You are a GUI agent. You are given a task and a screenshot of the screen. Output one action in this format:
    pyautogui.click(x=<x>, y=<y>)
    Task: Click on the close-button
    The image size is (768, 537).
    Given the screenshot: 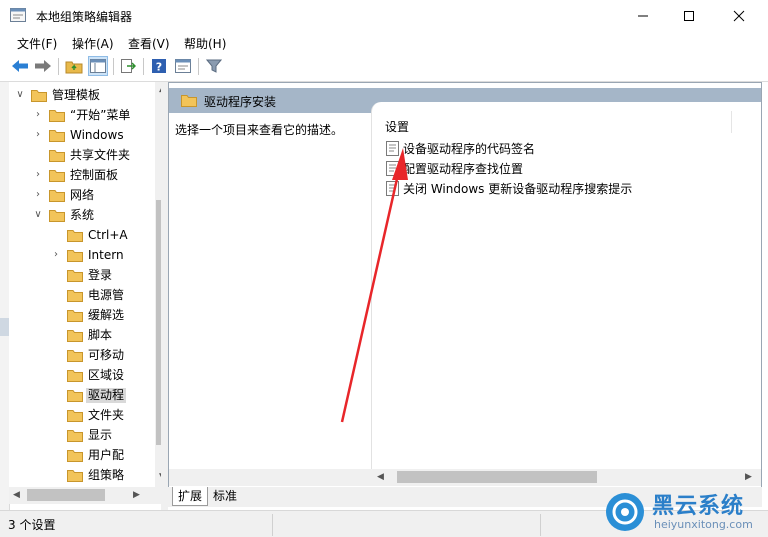 What is the action you would take?
    pyautogui.click(x=739, y=15)
    